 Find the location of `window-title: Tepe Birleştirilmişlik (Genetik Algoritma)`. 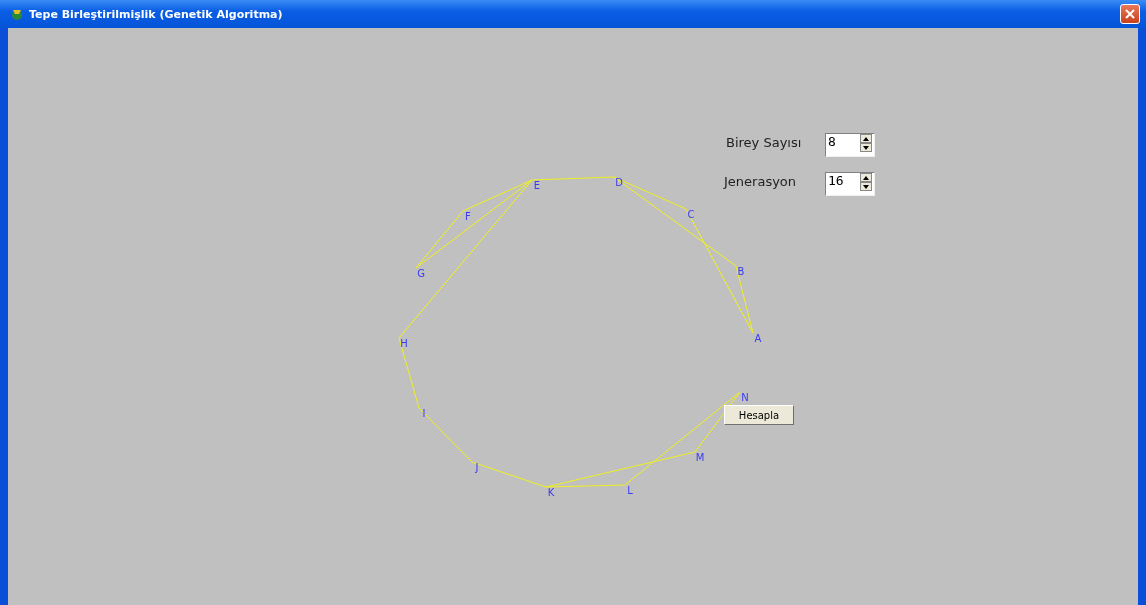

window-title: Tepe Birleştirilmişlik (Genetik Algoritma) is located at coordinates (156, 14).